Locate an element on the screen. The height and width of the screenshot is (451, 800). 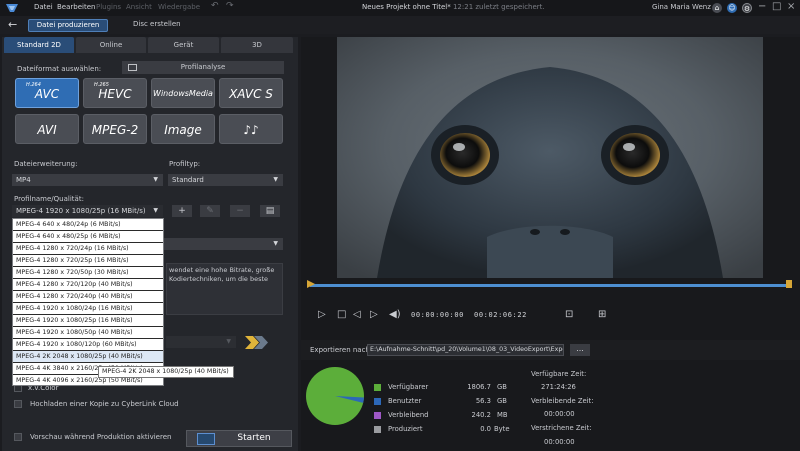
mark-out-marker is located at coordinates (789, 284).